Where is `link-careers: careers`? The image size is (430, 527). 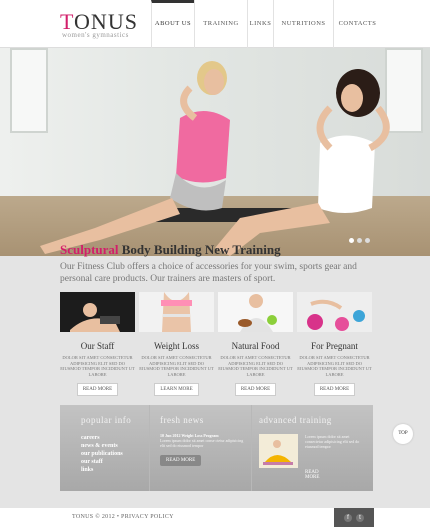
link-careers: careers is located at coordinates (106, 438).